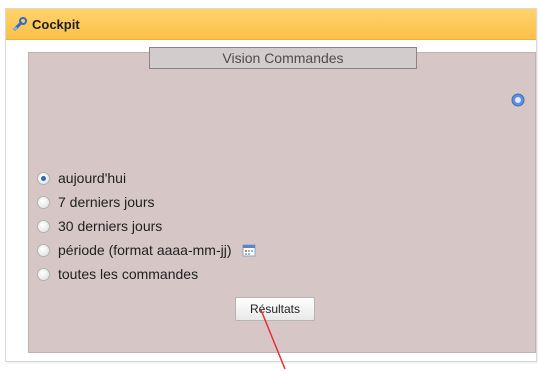  I want to click on option-label: 7 derniers jours, so click(106, 202).